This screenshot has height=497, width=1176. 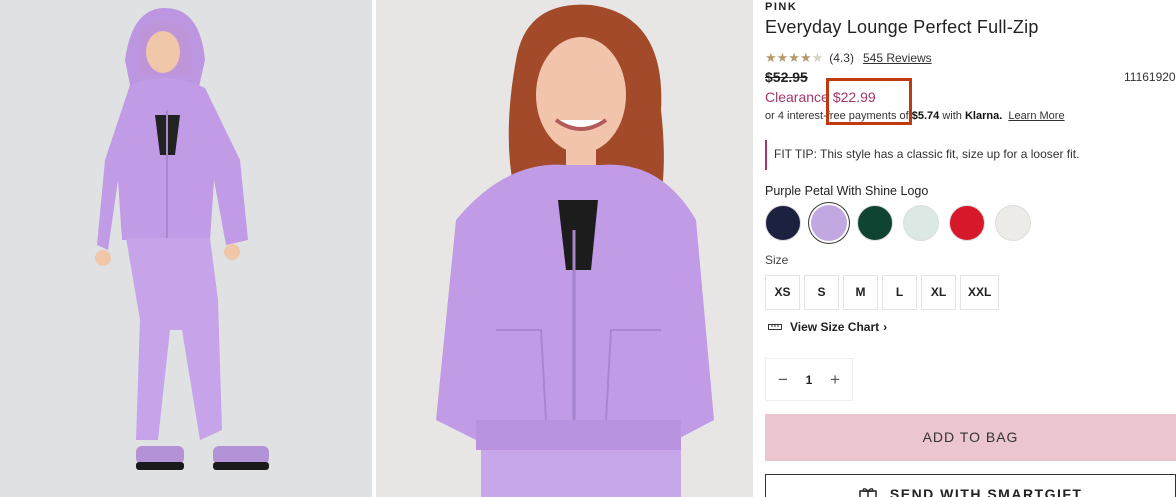 I want to click on size-chart-label: View Size Chart, so click(x=835, y=327).